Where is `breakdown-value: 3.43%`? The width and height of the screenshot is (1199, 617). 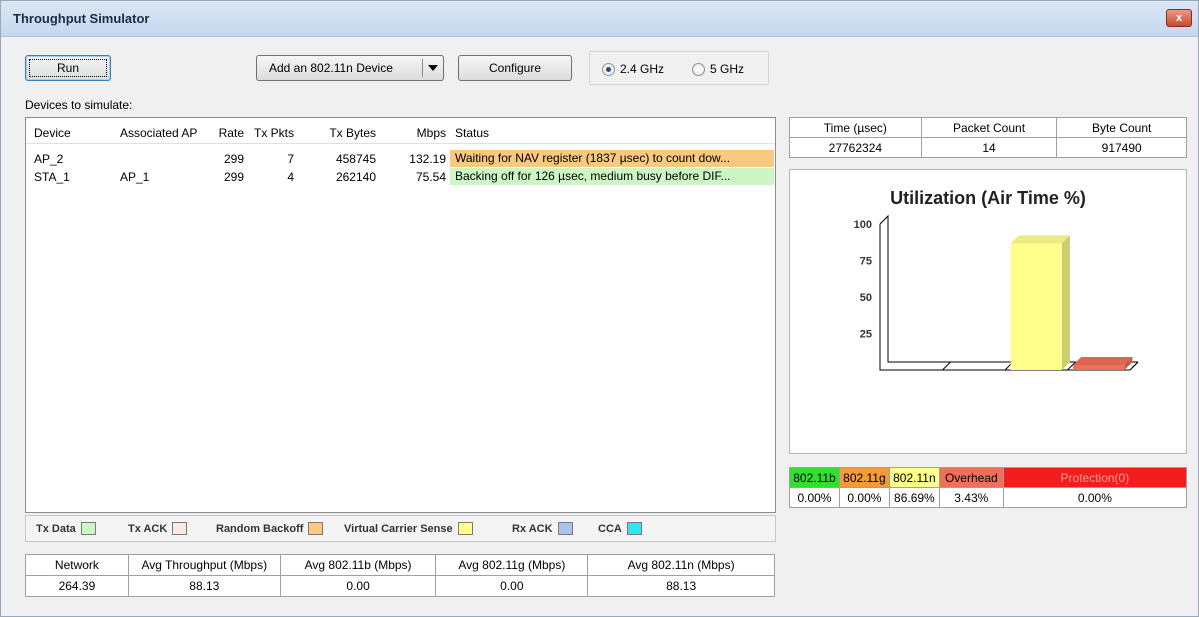 breakdown-value: 3.43% is located at coordinates (971, 497).